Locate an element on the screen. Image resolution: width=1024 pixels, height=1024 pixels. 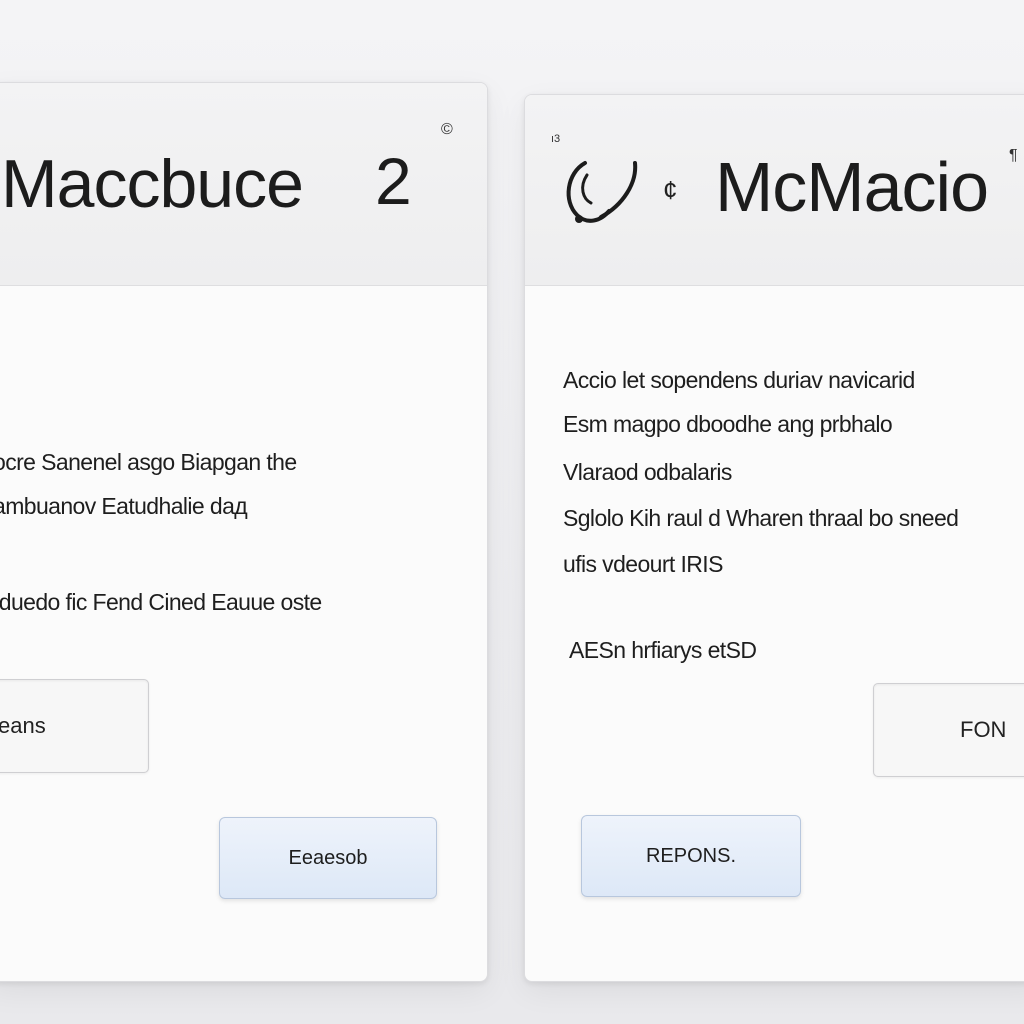
right-body-line-4: Sglolo Kih raul d Wharen thraal bo sneed is located at coordinates (761, 518).